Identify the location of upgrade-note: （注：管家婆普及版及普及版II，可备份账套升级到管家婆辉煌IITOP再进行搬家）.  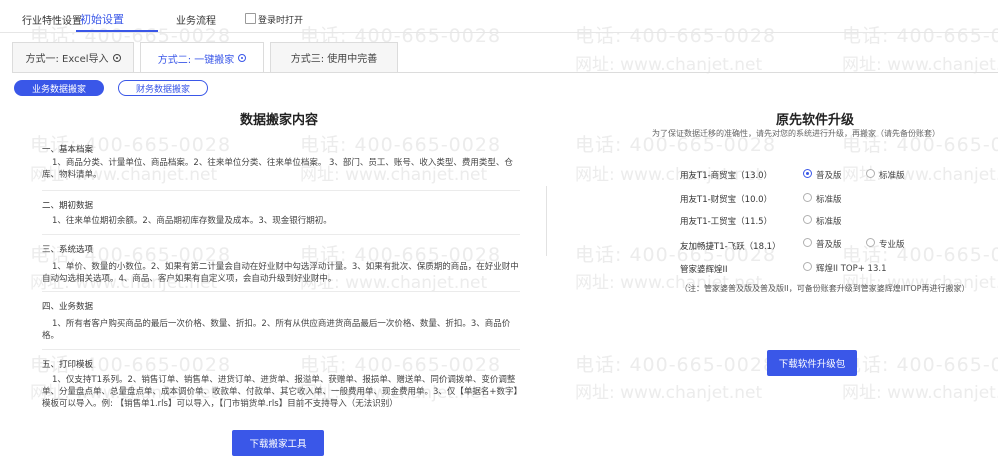
(825, 288).